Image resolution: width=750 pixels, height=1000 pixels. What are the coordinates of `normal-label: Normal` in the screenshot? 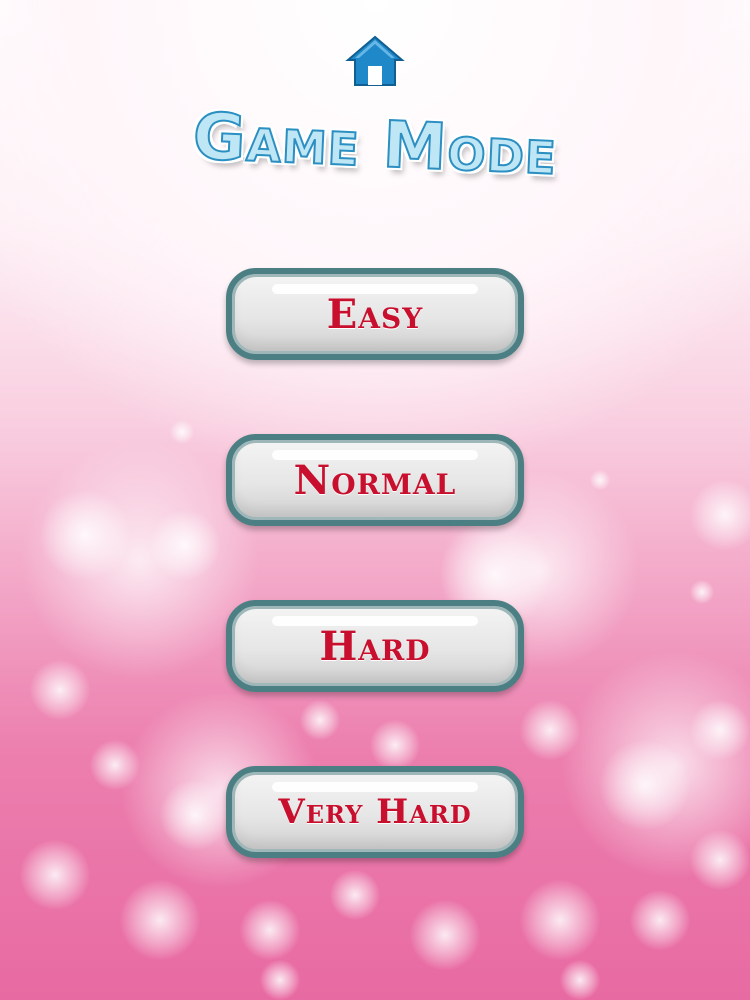 It's located at (375, 480).